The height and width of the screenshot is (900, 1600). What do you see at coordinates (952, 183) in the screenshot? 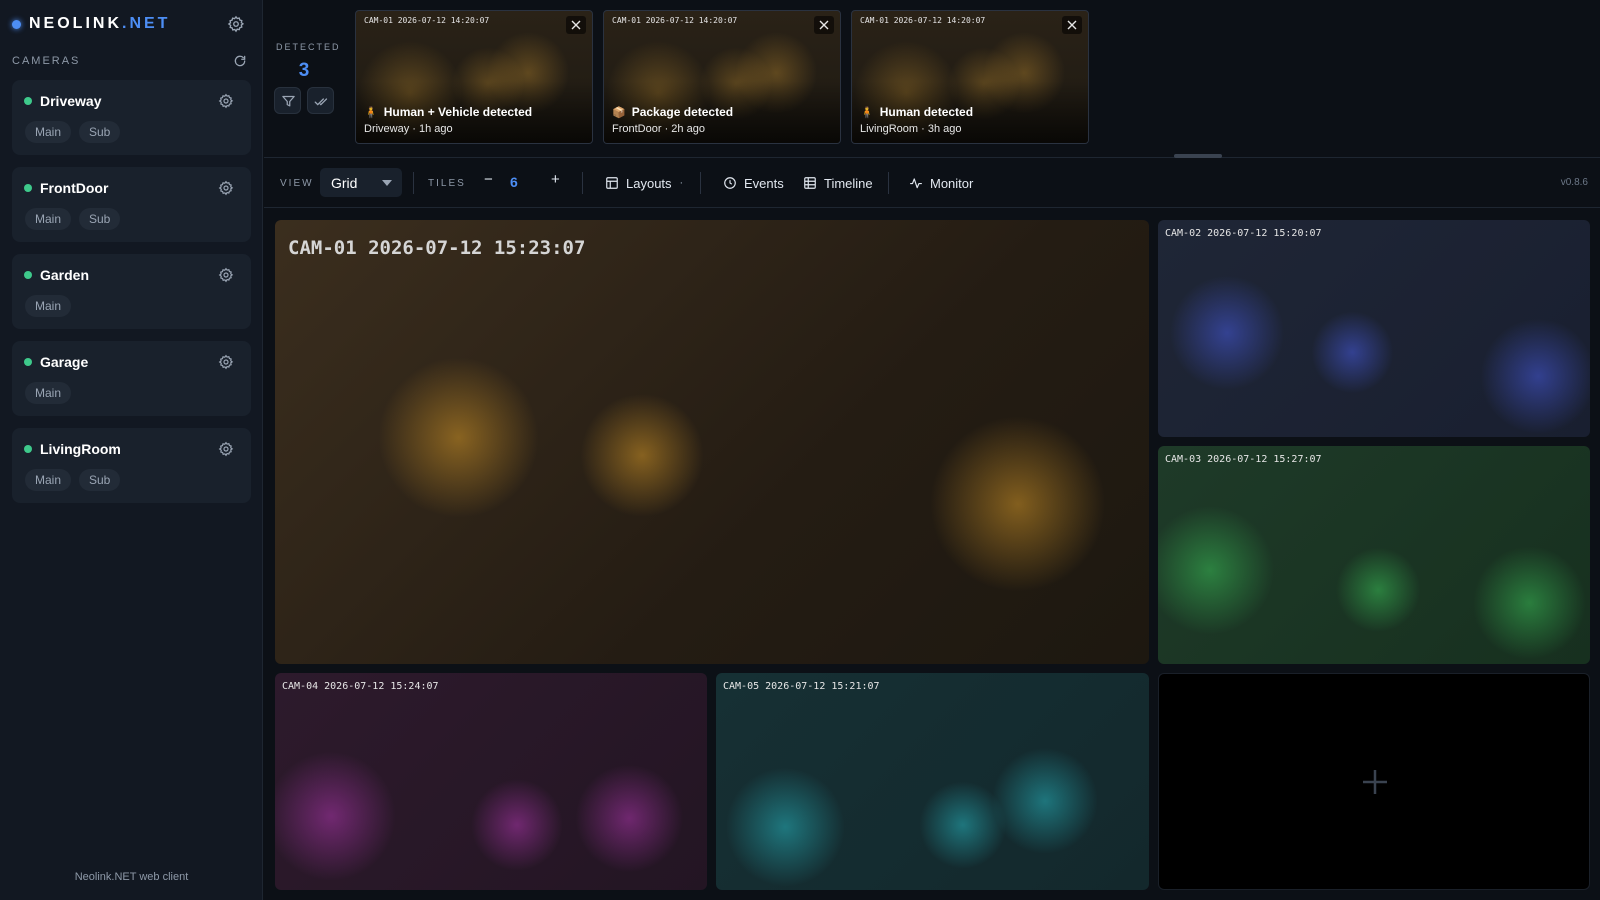
I see `monitor-label: Monitor` at bounding box center [952, 183].